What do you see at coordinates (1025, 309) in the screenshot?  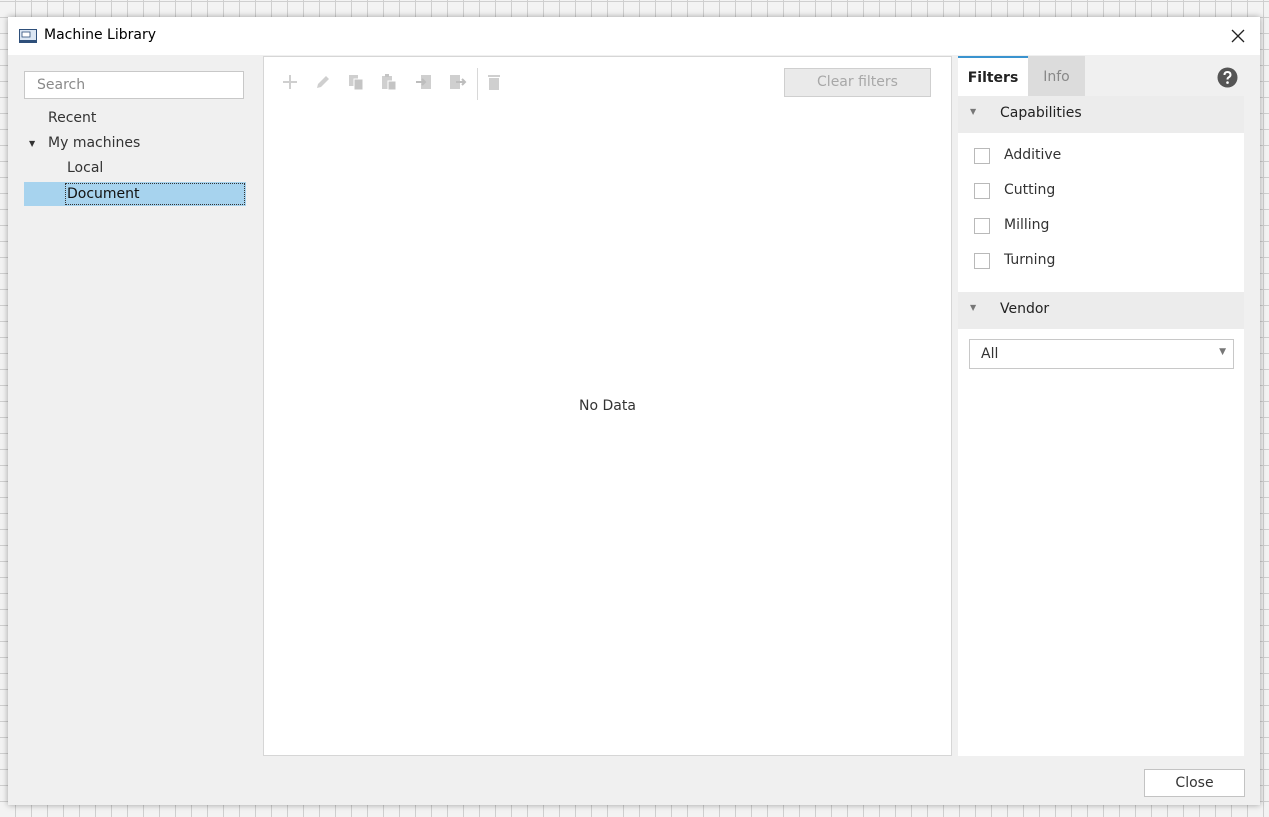 I see `vendor-label: Vendor` at bounding box center [1025, 309].